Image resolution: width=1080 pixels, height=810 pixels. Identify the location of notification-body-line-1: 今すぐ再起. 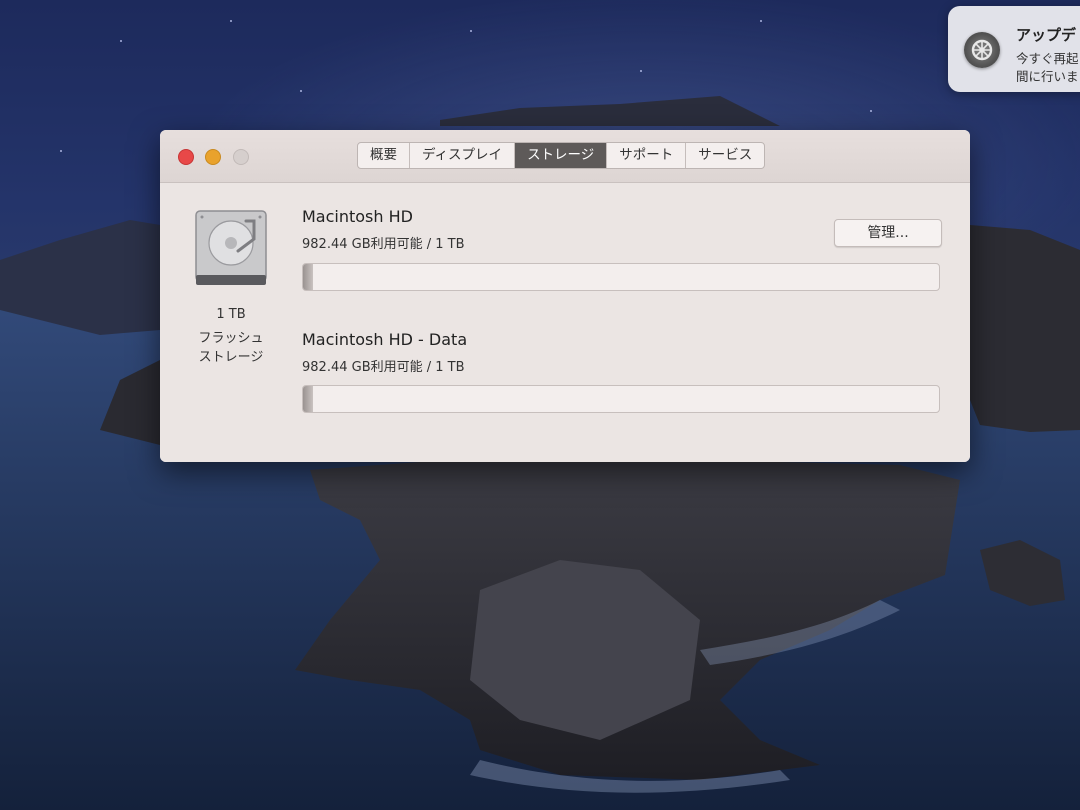
(1047, 58).